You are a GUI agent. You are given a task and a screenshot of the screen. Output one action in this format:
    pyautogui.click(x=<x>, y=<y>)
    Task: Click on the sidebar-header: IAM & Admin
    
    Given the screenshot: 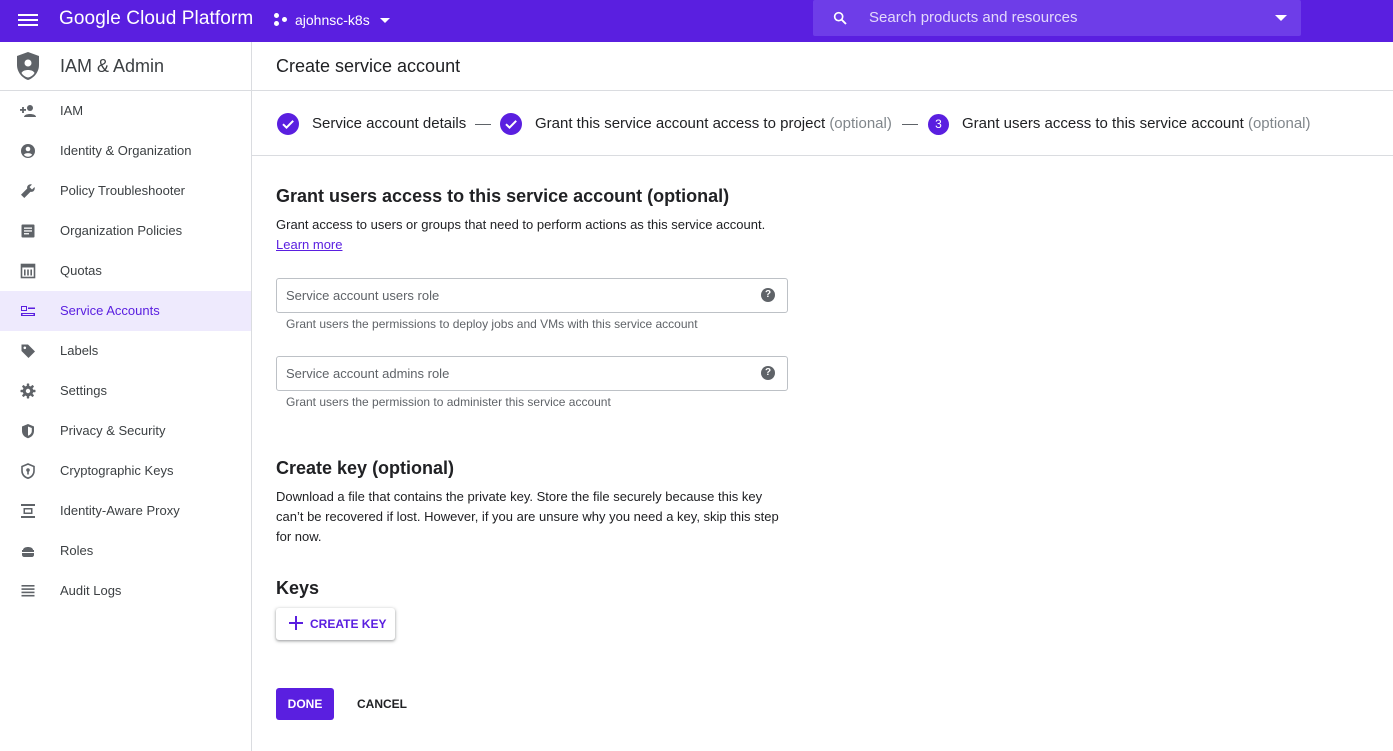 What is the action you would take?
    pyautogui.click(x=125, y=66)
    